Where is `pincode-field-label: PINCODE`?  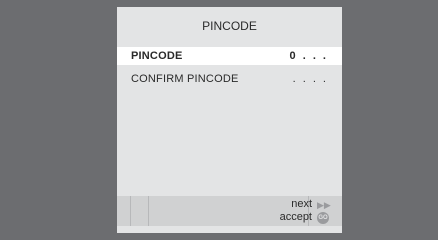 pincode-field-label: PINCODE is located at coordinates (157, 56).